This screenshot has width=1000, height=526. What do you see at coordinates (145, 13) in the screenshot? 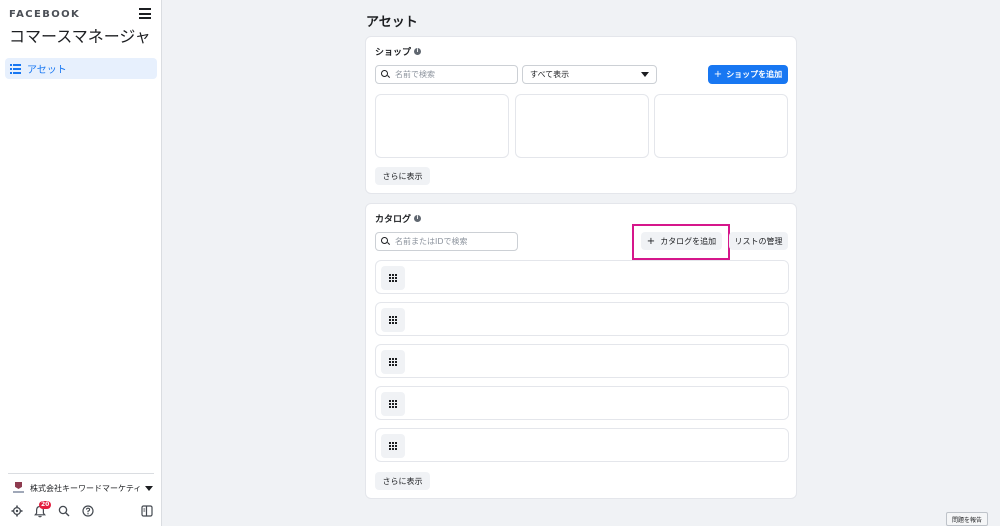
I see `menu-icon` at bounding box center [145, 13].